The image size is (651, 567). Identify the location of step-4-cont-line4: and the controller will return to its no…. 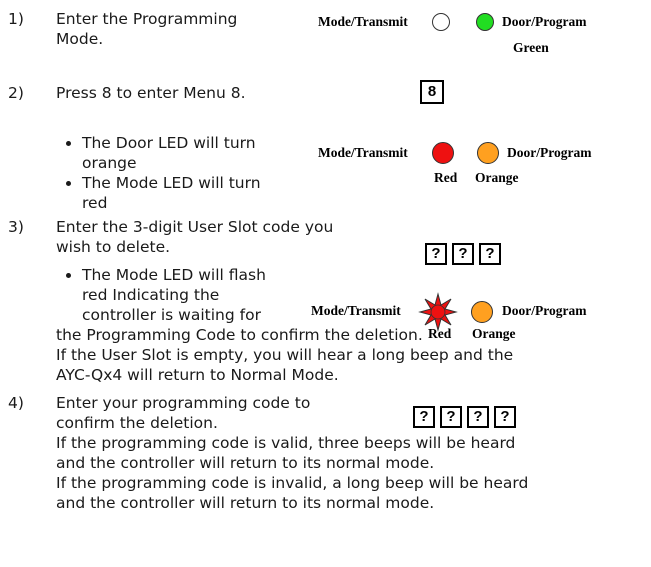
(245, 503).